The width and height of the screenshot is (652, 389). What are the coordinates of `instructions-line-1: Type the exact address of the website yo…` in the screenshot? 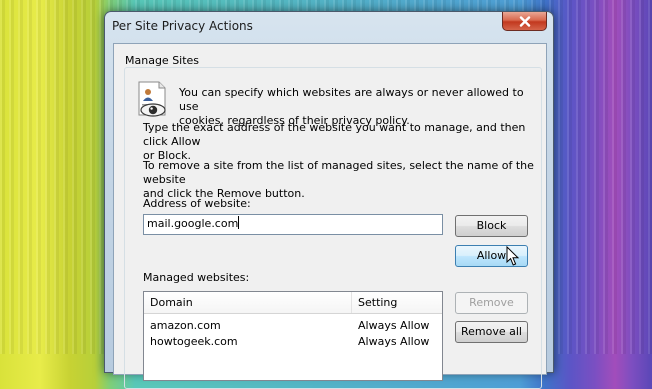 It's located at (334, 134).